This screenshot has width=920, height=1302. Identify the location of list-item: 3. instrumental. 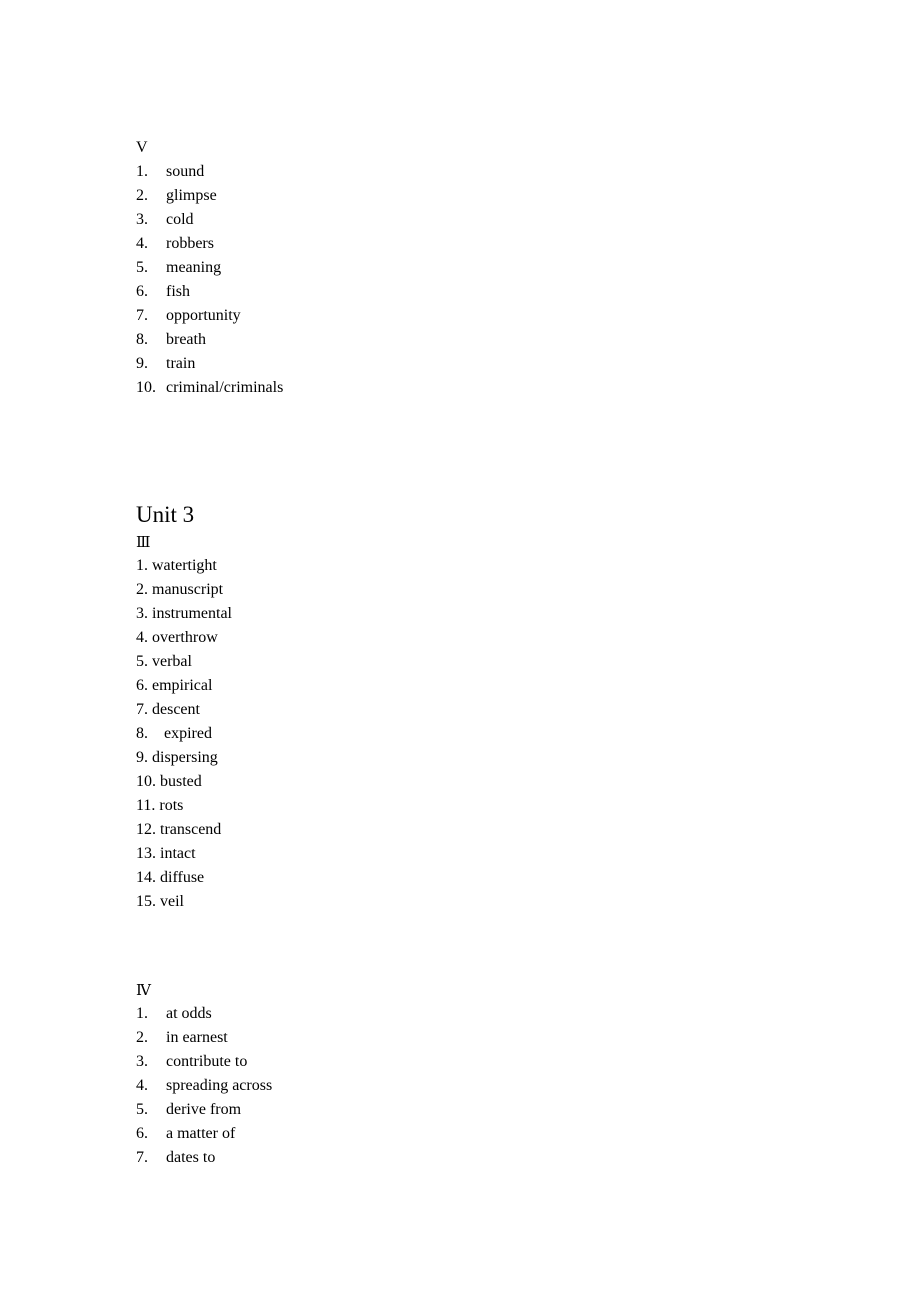
(486, 614).